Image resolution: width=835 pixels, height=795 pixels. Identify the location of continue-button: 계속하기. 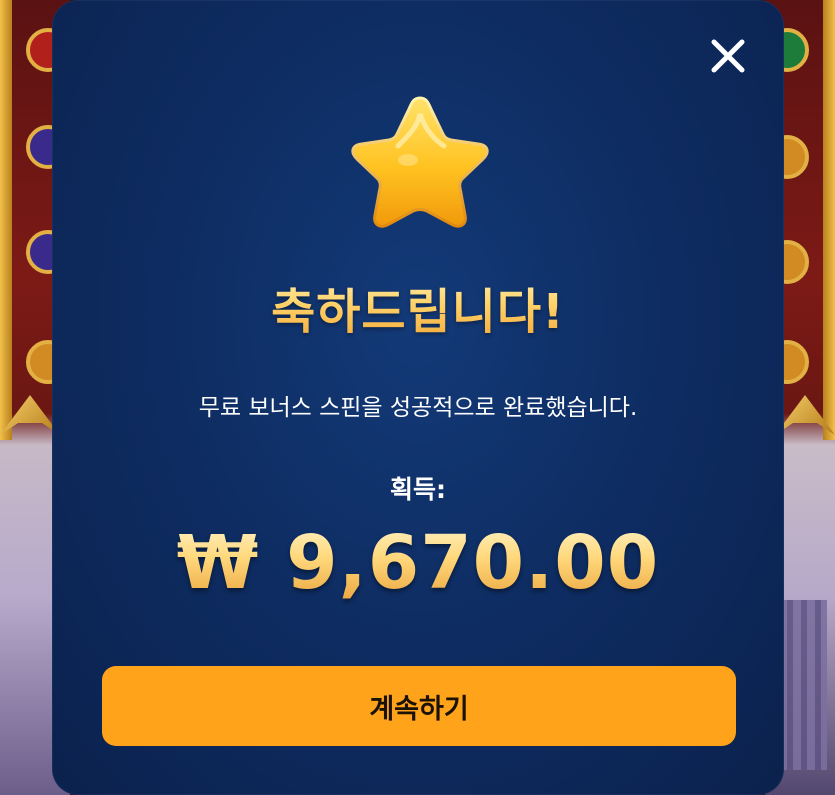
(419, 706).